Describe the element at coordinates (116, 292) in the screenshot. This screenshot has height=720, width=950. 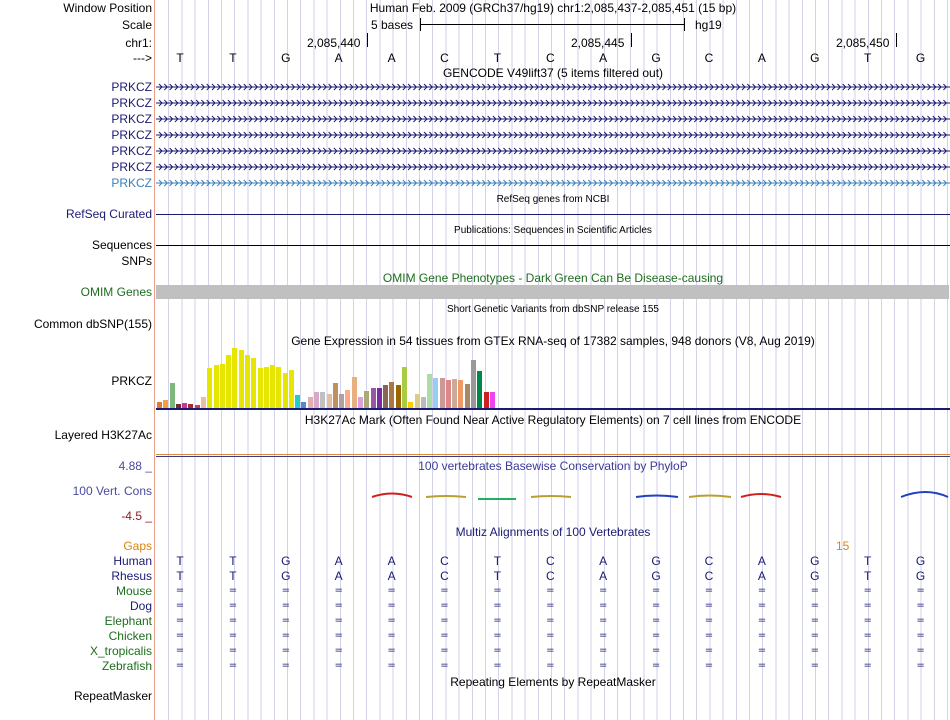
I see `omim-track-label: OMIM Genes` at that location.